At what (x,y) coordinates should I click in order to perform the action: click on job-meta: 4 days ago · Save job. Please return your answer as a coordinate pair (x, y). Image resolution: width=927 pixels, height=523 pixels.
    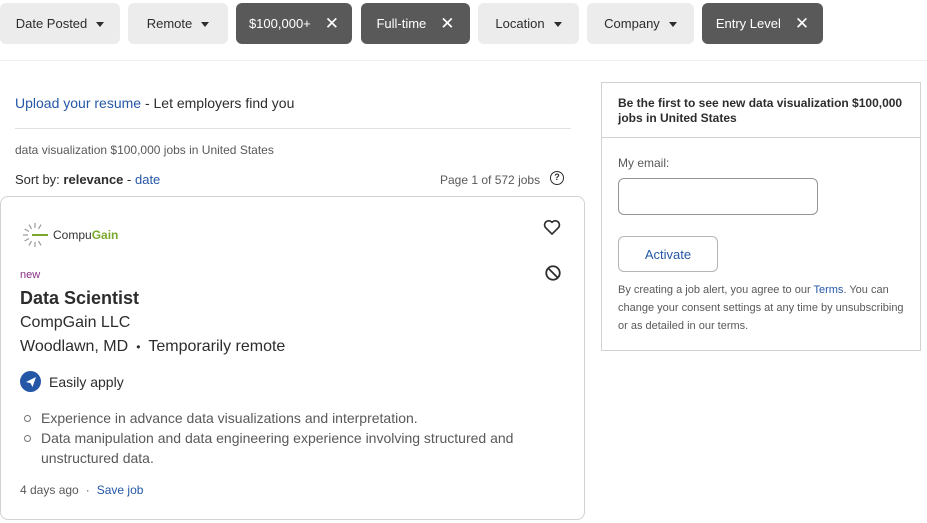
    Looking at the image, I should click on (81, 490).